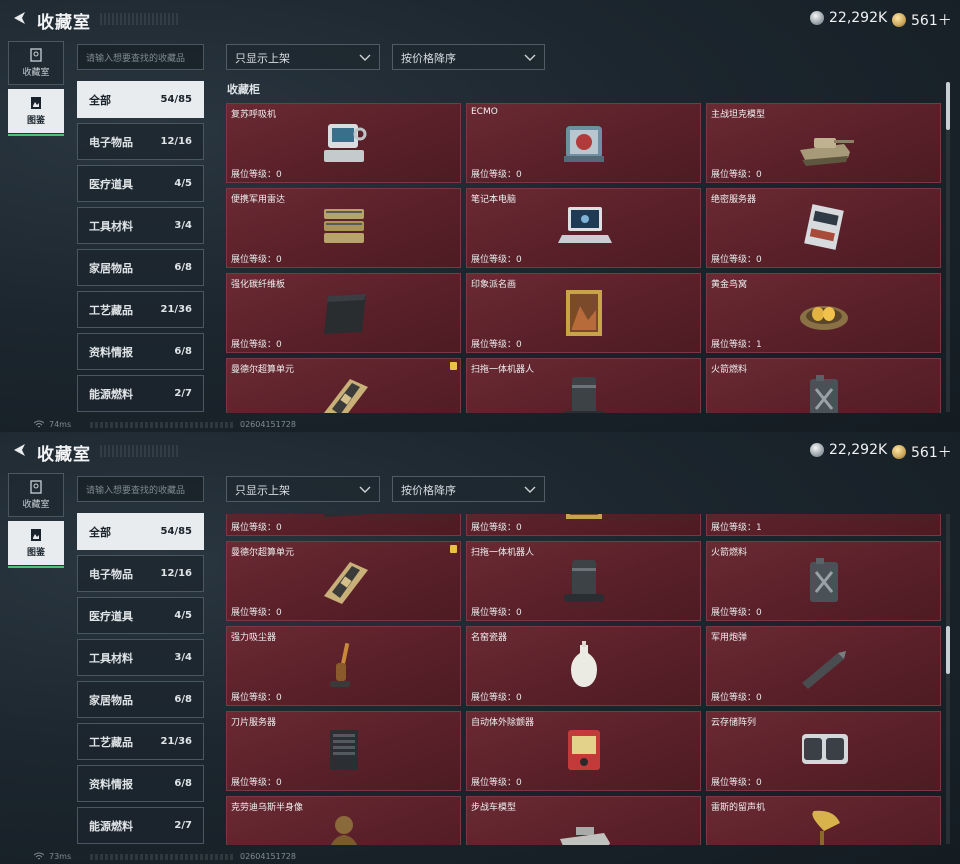  I want to click on item-name: 黄金鸟窝, so click(729, 285).